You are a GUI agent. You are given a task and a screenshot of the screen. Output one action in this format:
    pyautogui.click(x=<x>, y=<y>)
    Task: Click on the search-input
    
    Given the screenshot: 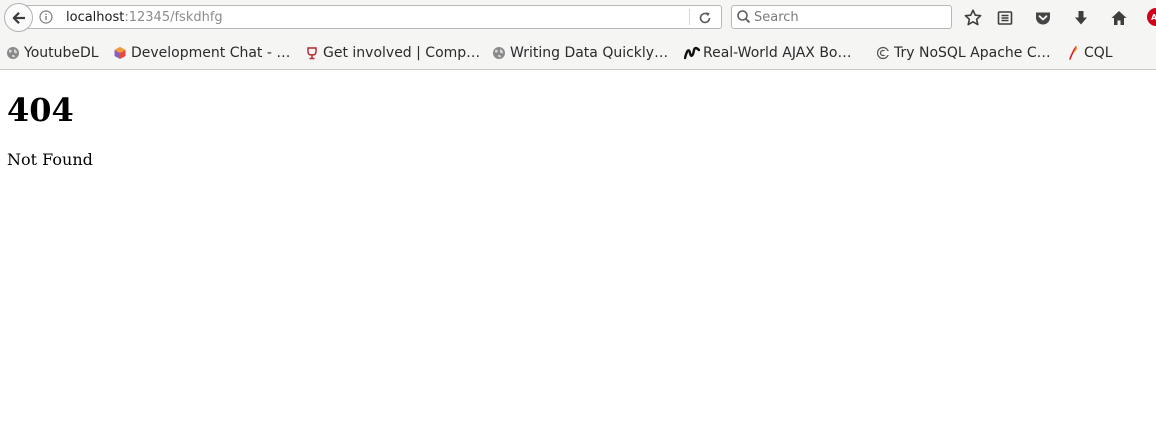 What is the action you would take?
    pyautogui.click(x=849, y=17)
    